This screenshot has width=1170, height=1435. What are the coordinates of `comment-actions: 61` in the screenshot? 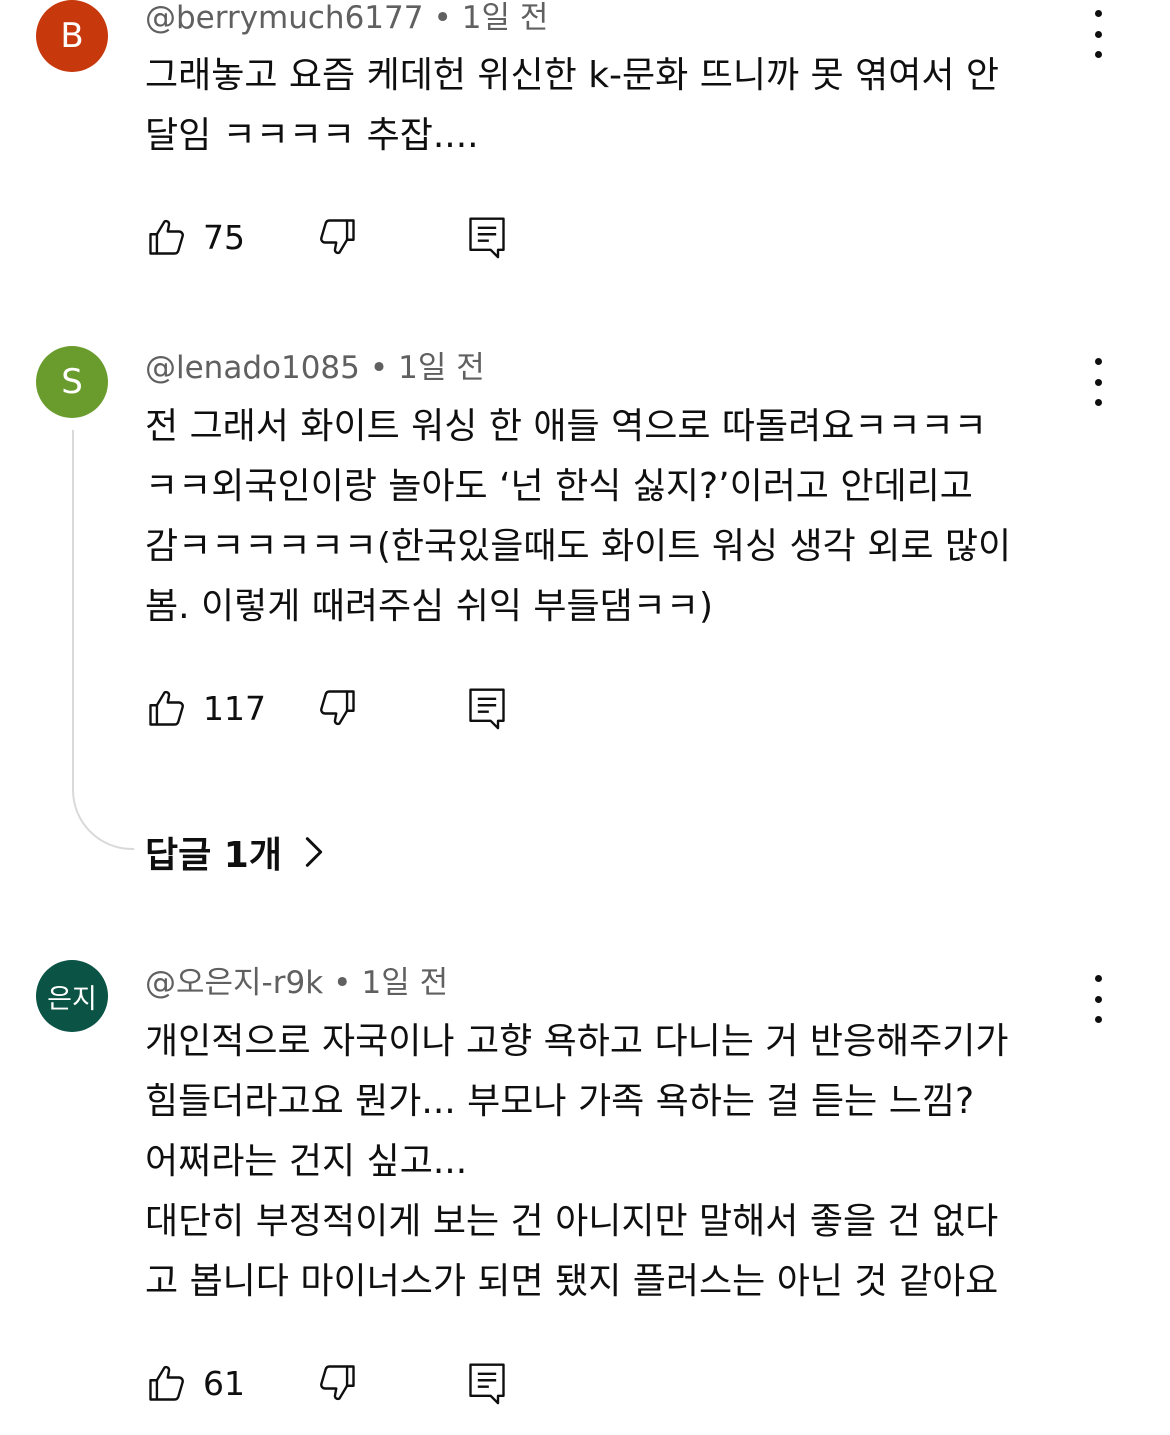 It's located at (345, 1383).